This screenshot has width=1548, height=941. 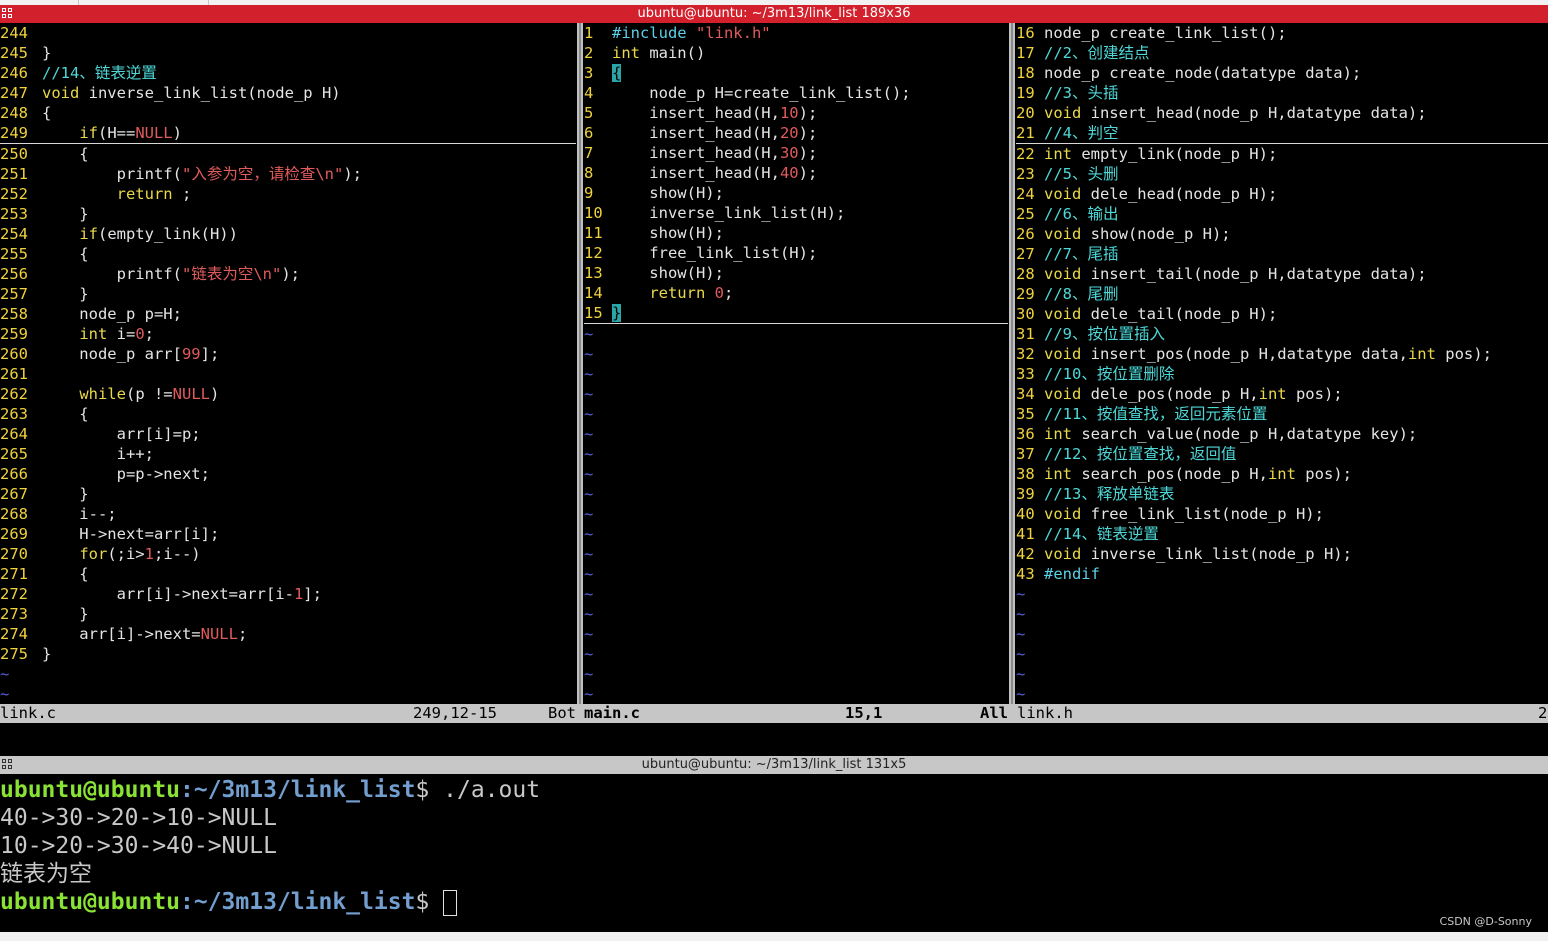 I want to click on terminal-prompt-line: ubuntu@ubuntu:~/3m13/link_list$, so click(x=229, y=902).